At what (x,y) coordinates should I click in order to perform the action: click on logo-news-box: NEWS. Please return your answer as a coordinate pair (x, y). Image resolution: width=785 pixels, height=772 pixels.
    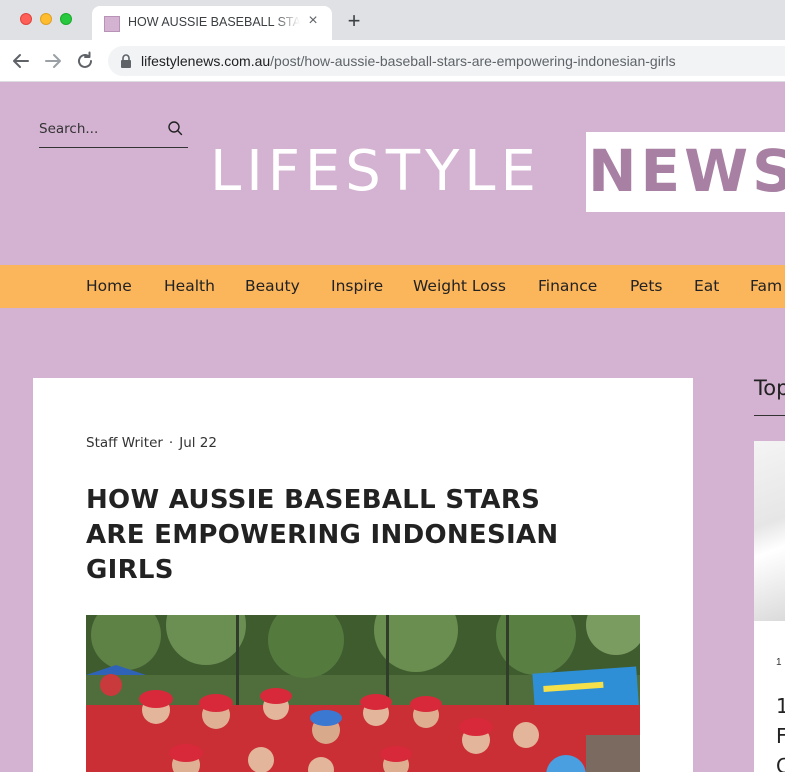
    Looking at the image, I should click on (685, 172).